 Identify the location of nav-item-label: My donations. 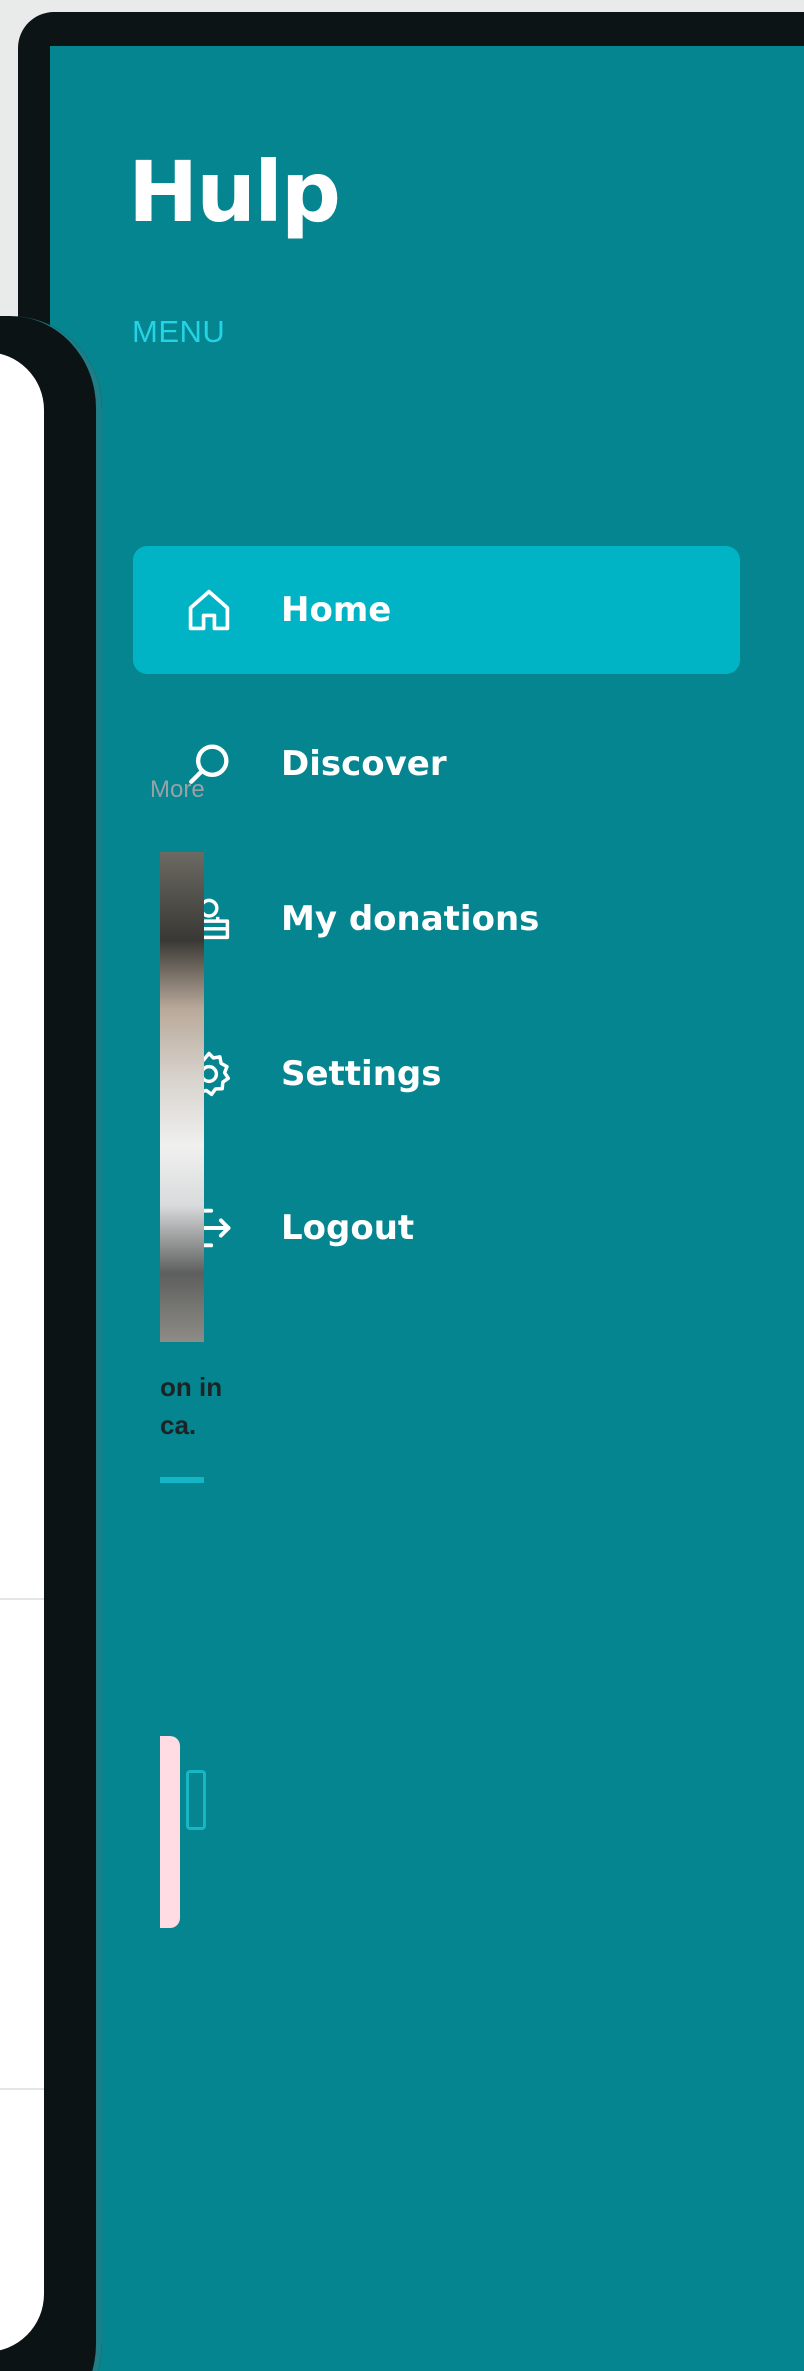
(410, 919).